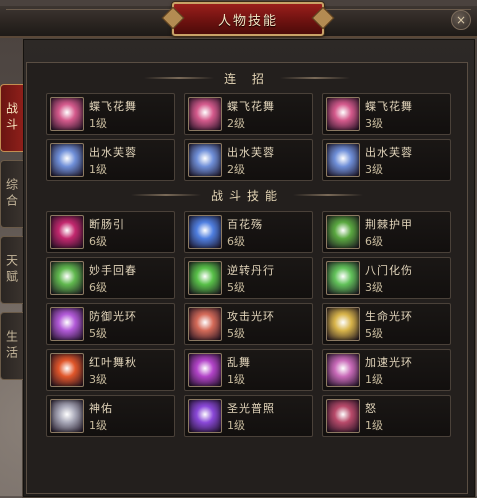  I want to click on skill-slot: 妙手回春 6级, so click(110, 278).